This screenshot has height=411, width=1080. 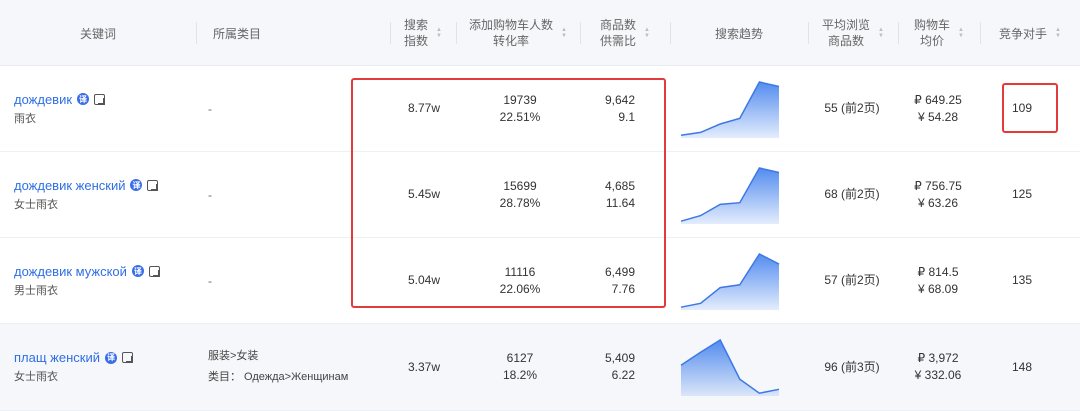 I want to click on views-value: 55 (前2页), so click(x=852, y=108).